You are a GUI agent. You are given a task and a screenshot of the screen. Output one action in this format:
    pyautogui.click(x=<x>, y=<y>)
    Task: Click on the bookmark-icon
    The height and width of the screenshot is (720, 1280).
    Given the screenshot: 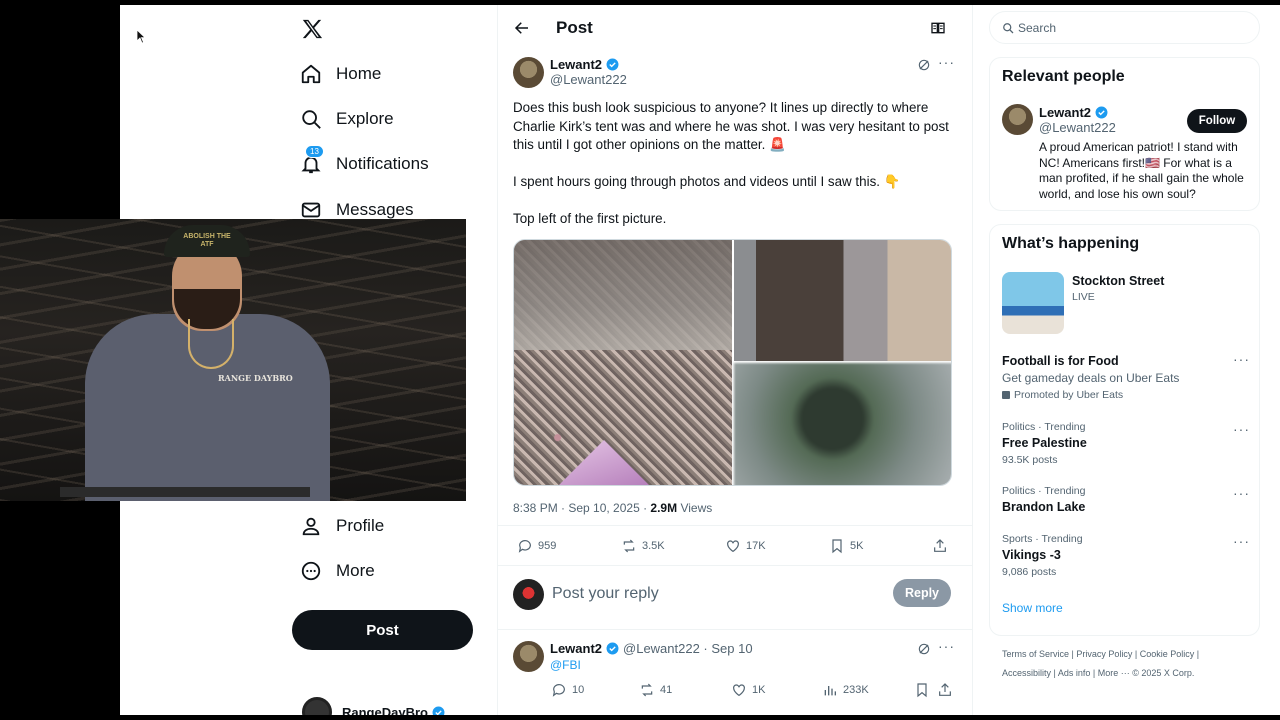 What is the action you would take?
    pyautogui.click(x=922, y=690)
    